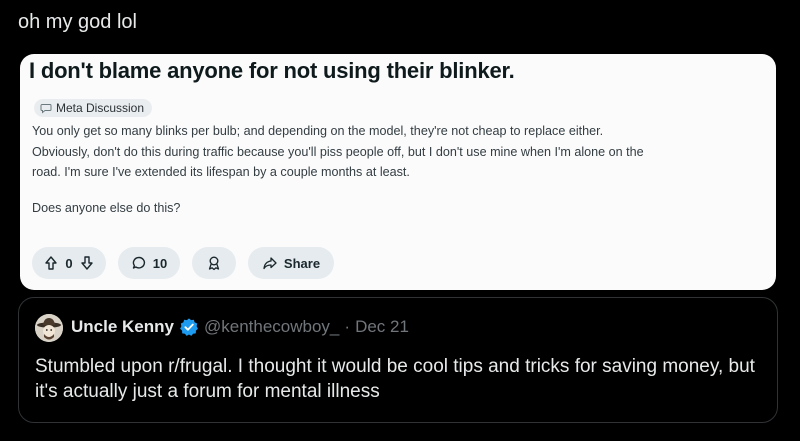 This screenshot has width=800, height=441. What do you see at coordinates (106, 208) in the screenshot?
I see `post-body-line: Does anyone else do this?` at bounding box center [106, 208].